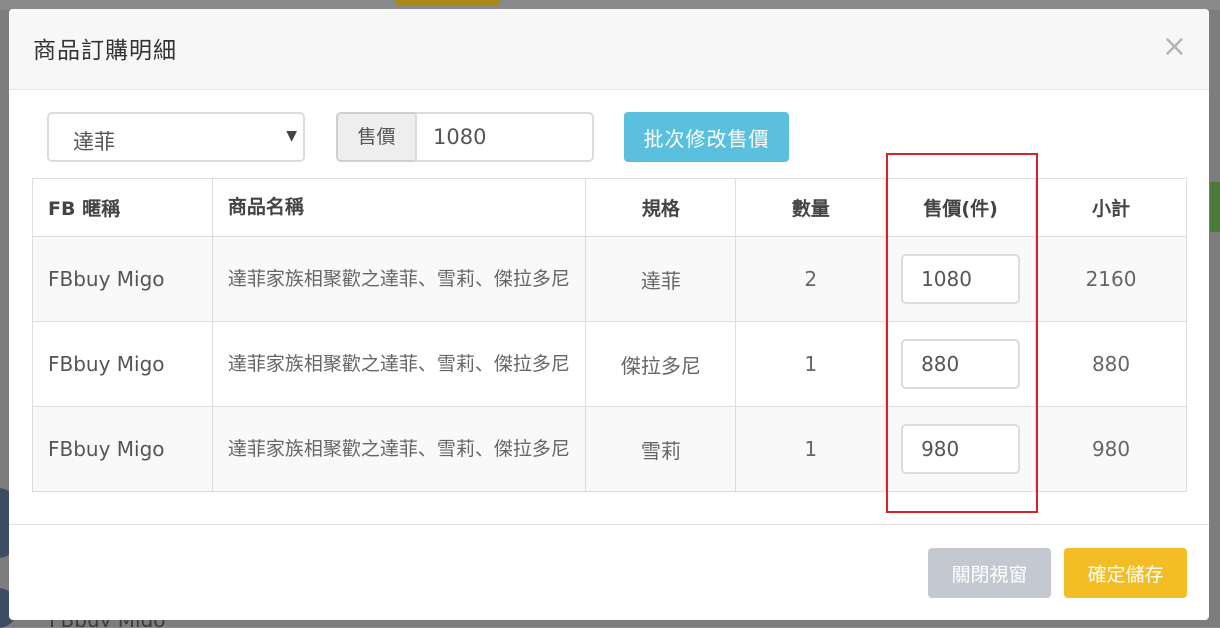 The width and height of the screenshot is (1220, 628). What do you see at coordinates (661, 364) in the screenshot?
I see `cell-spec: 傑拉多尼` at bounding box center [661, 364].